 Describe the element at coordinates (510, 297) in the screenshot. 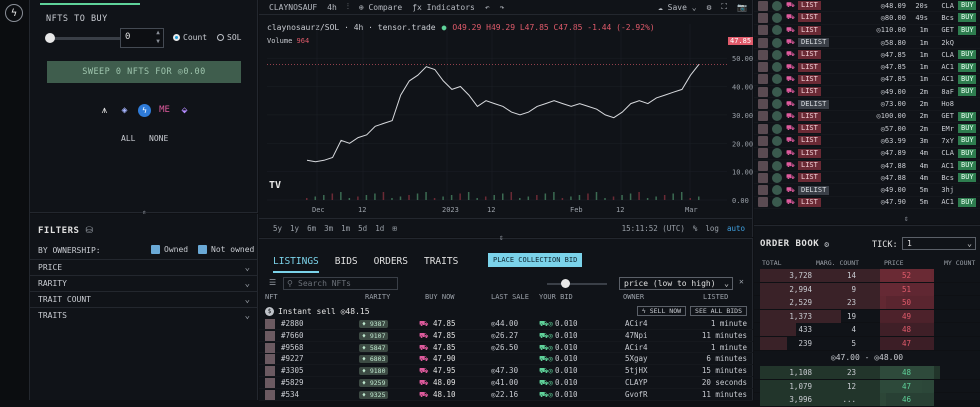

I see `column-header-last-sale: LAST SALE` at that location.